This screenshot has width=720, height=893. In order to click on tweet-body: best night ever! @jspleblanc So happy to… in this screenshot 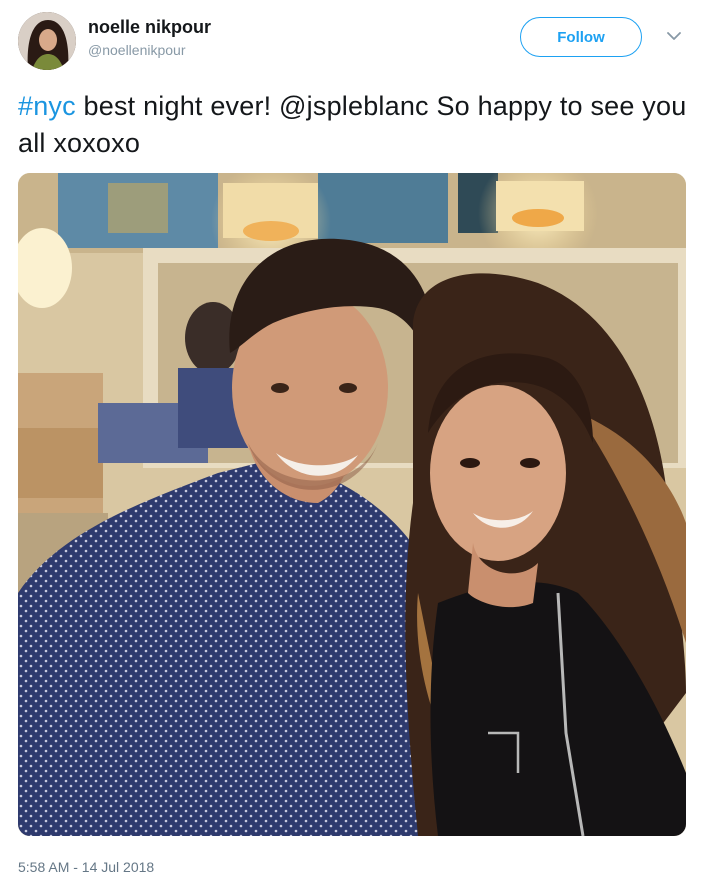, I will do `click(352, 124)`.